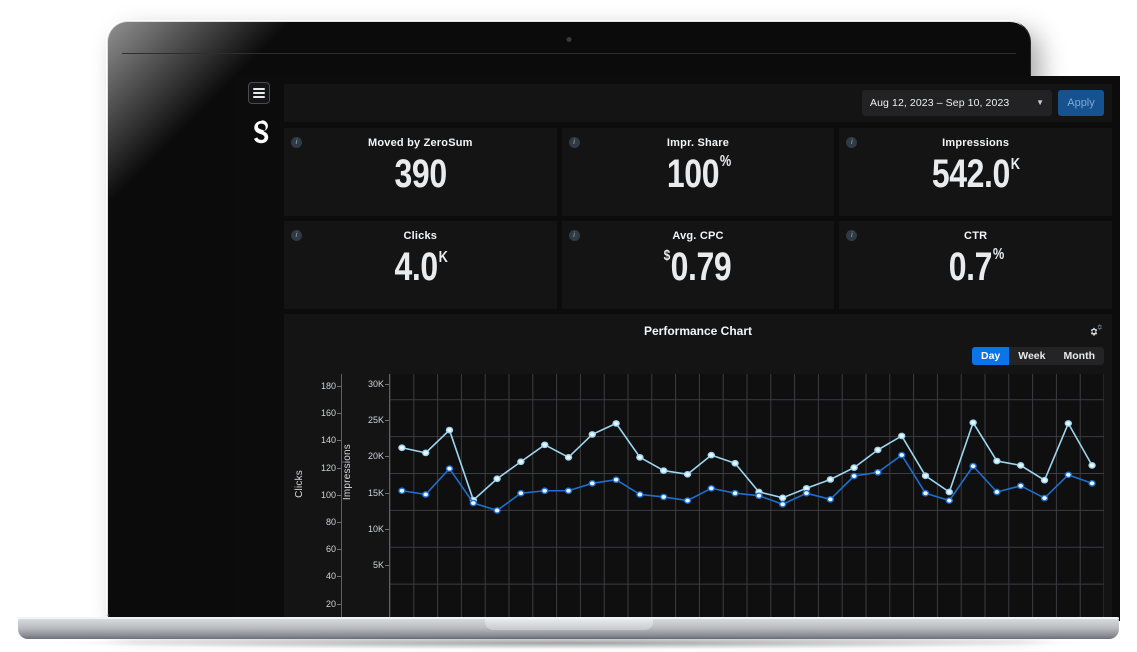 The width and height of the screenshot is (1137, 652). Describe the element at coordinates (331, 386) in the screenshot. I see `y-tick-clicks: 180` at that location.